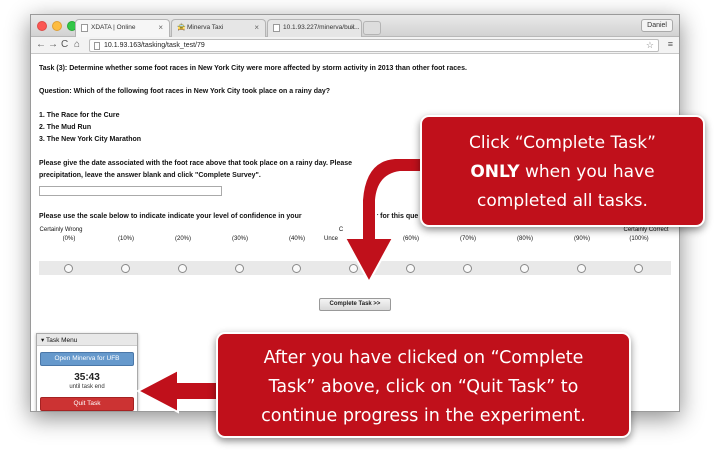  I want to click on scale-percent-label: (30%), so click(239, 239).